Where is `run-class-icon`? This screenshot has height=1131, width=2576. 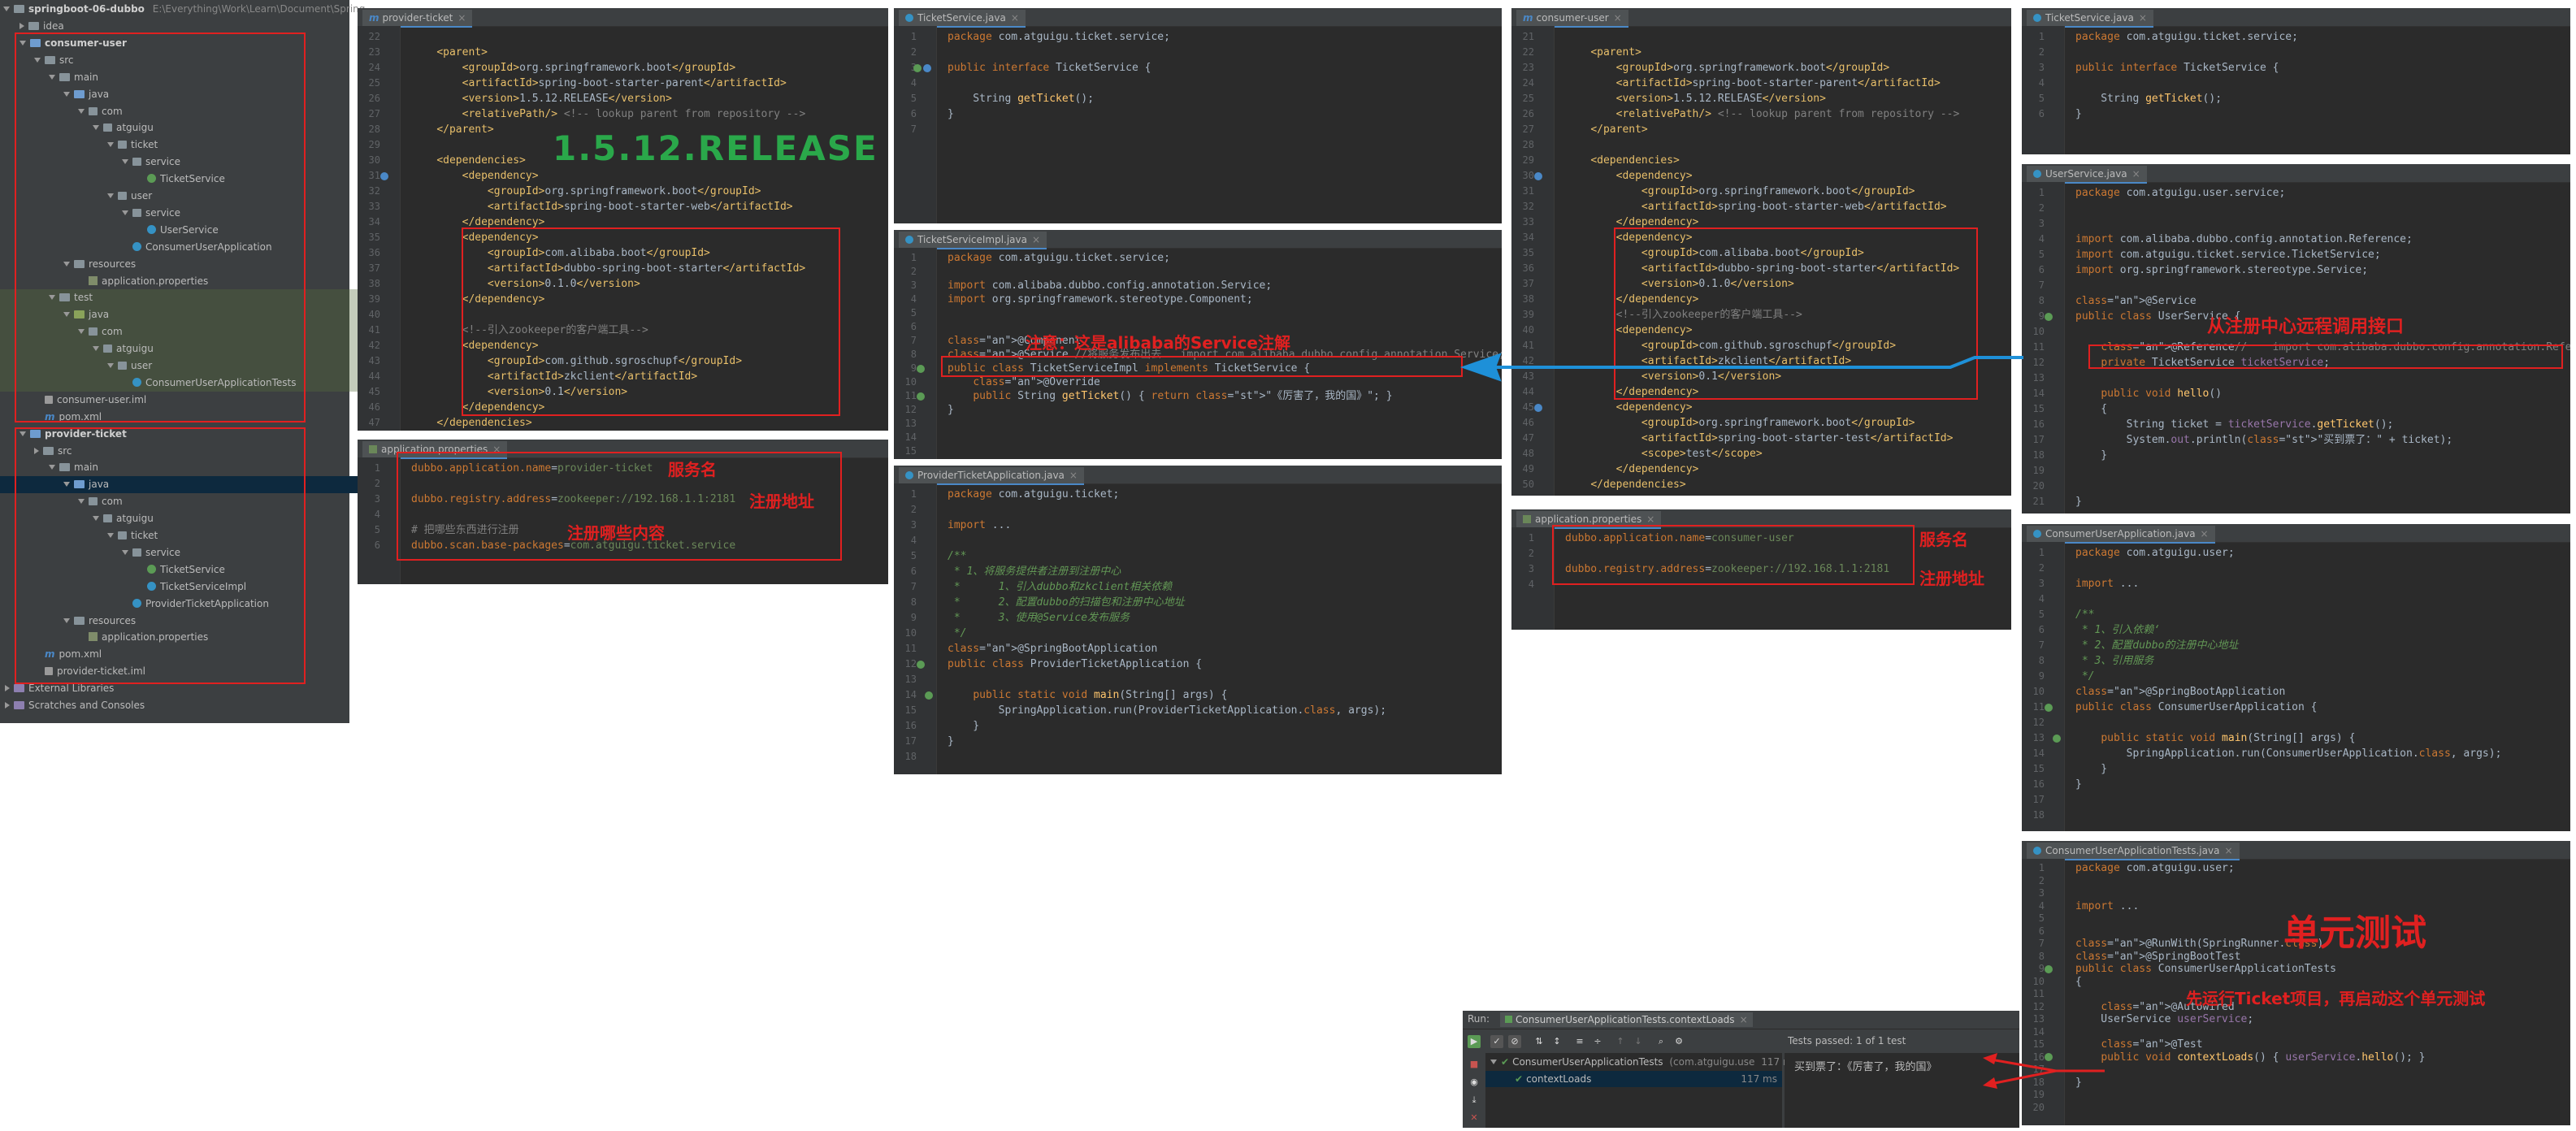 run-class-icon is located at coordinates (2049, 707).